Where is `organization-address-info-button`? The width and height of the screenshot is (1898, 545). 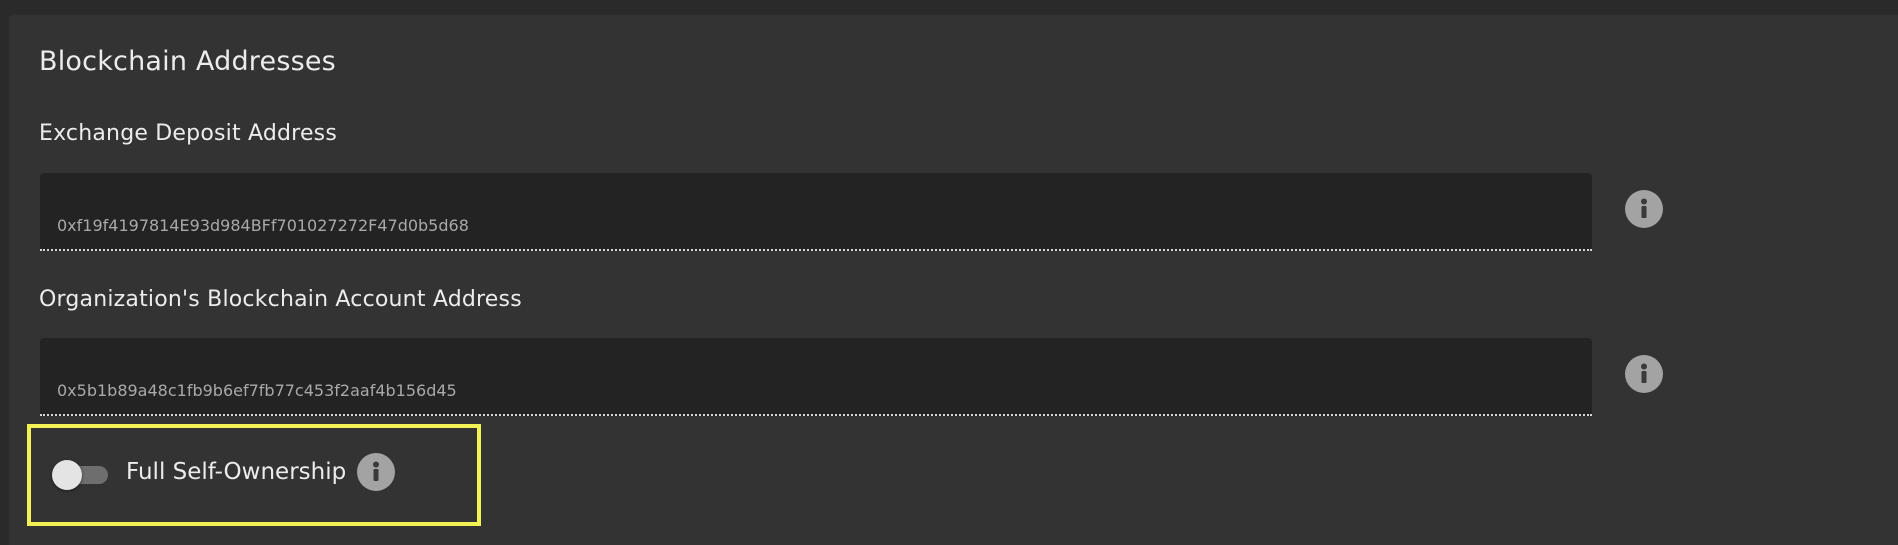
organization-address-info-button is located at coordinates (1644, 374).